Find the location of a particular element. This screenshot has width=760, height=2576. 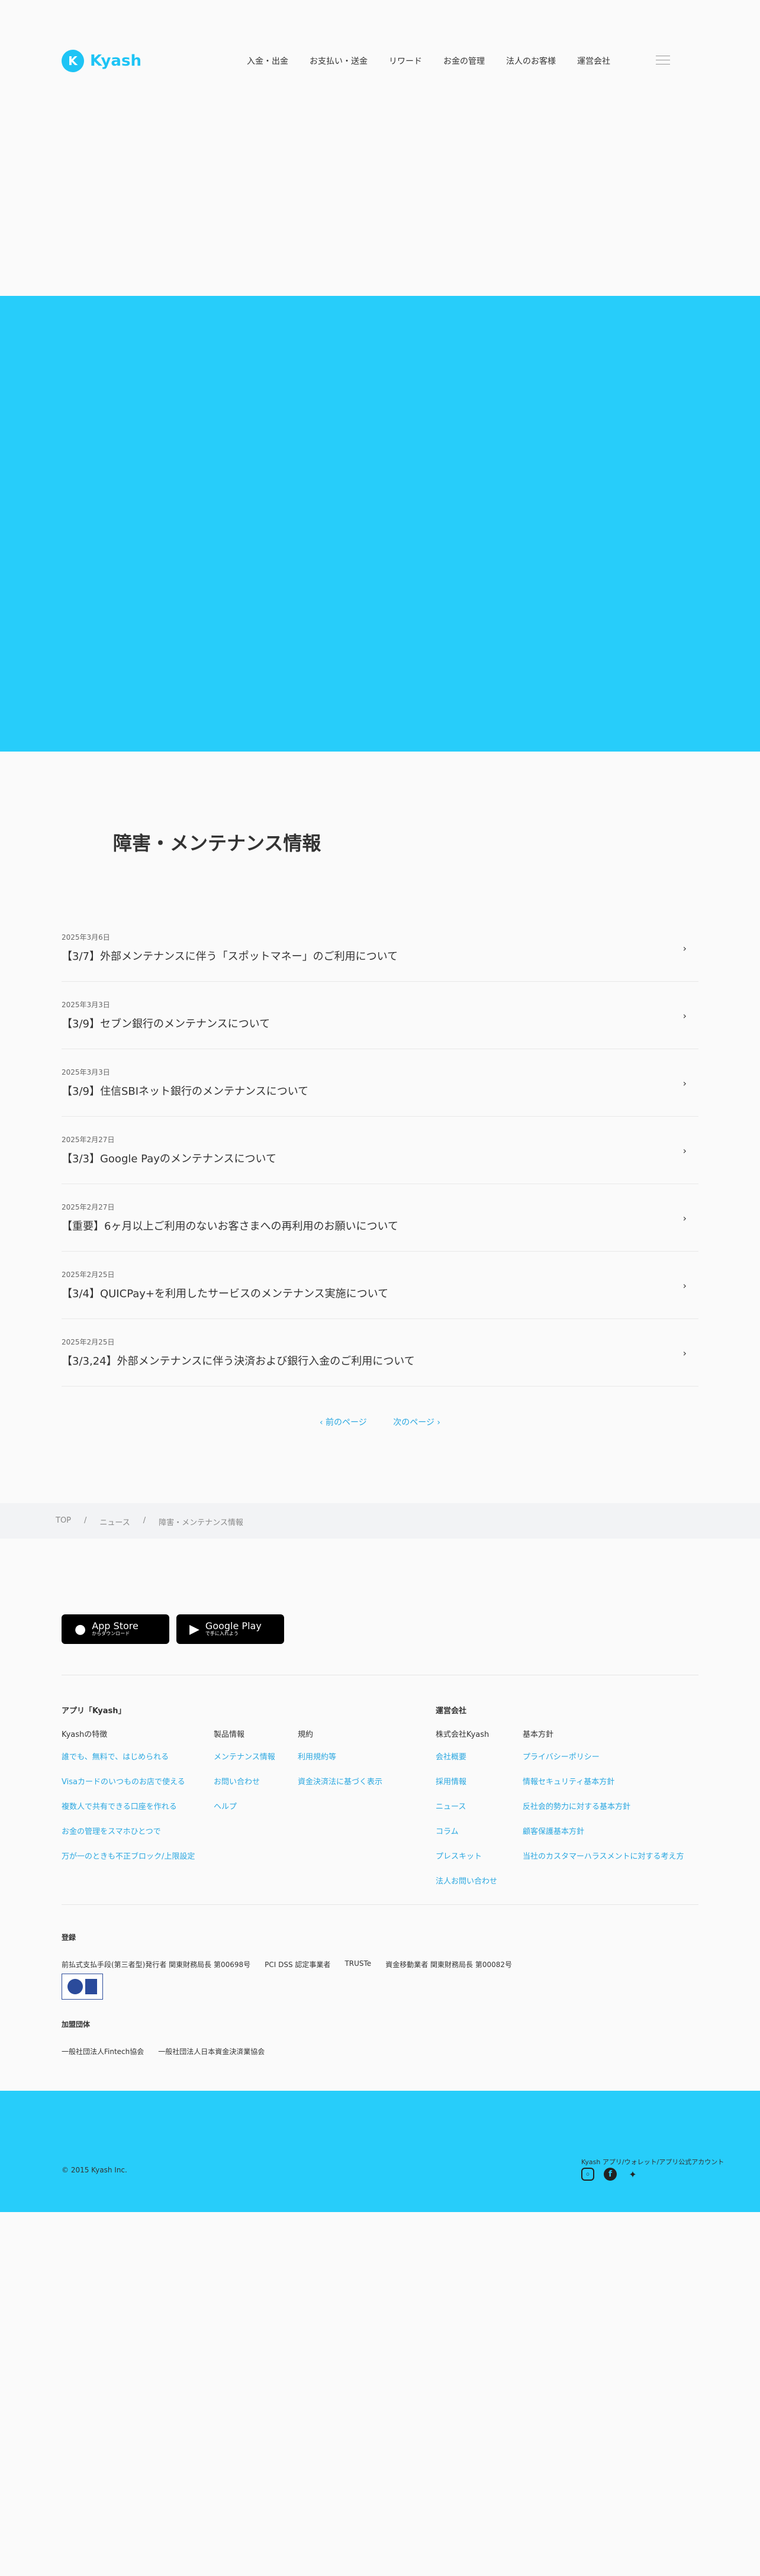

footer-terms-list: 利用規約等 資金決済法に基づく表示 is located at coordinates (340, 1775).